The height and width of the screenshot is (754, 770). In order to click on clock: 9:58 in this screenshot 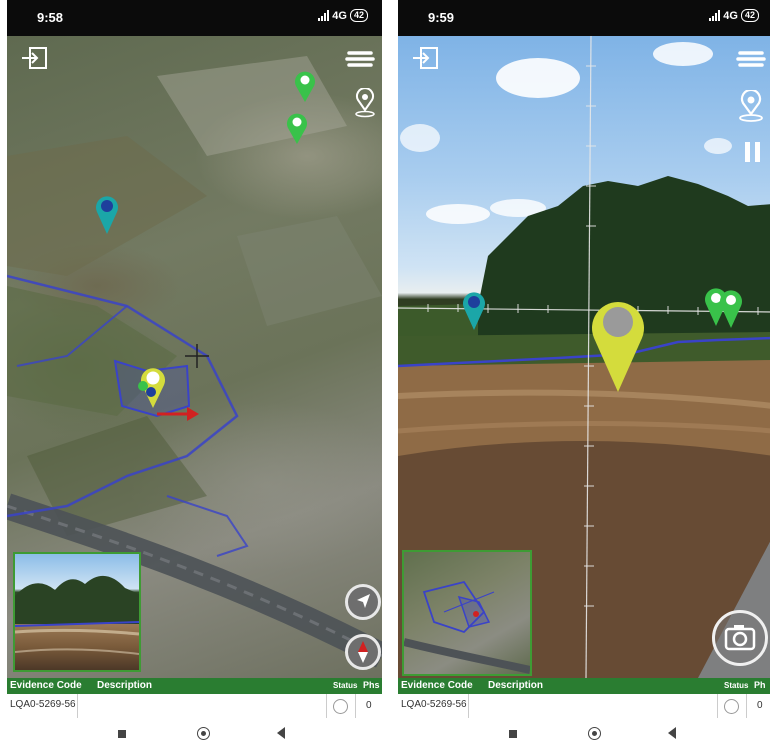, I will do `click(50, 17)`.